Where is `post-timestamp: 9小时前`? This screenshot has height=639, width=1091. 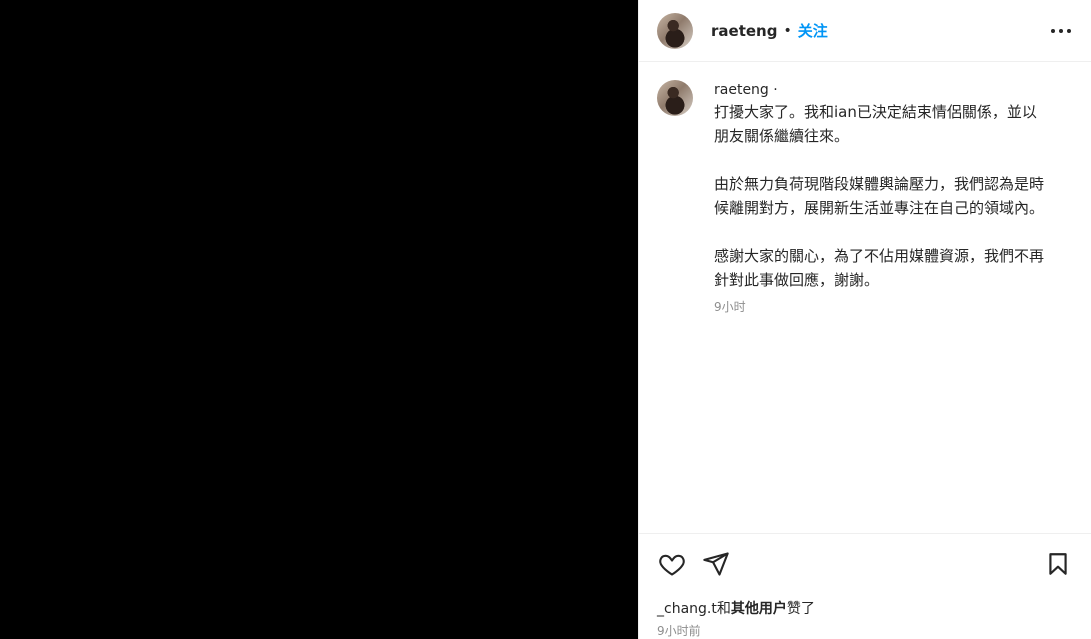 post-timestamp: 9小时前 is located at coordinates (679, 631).